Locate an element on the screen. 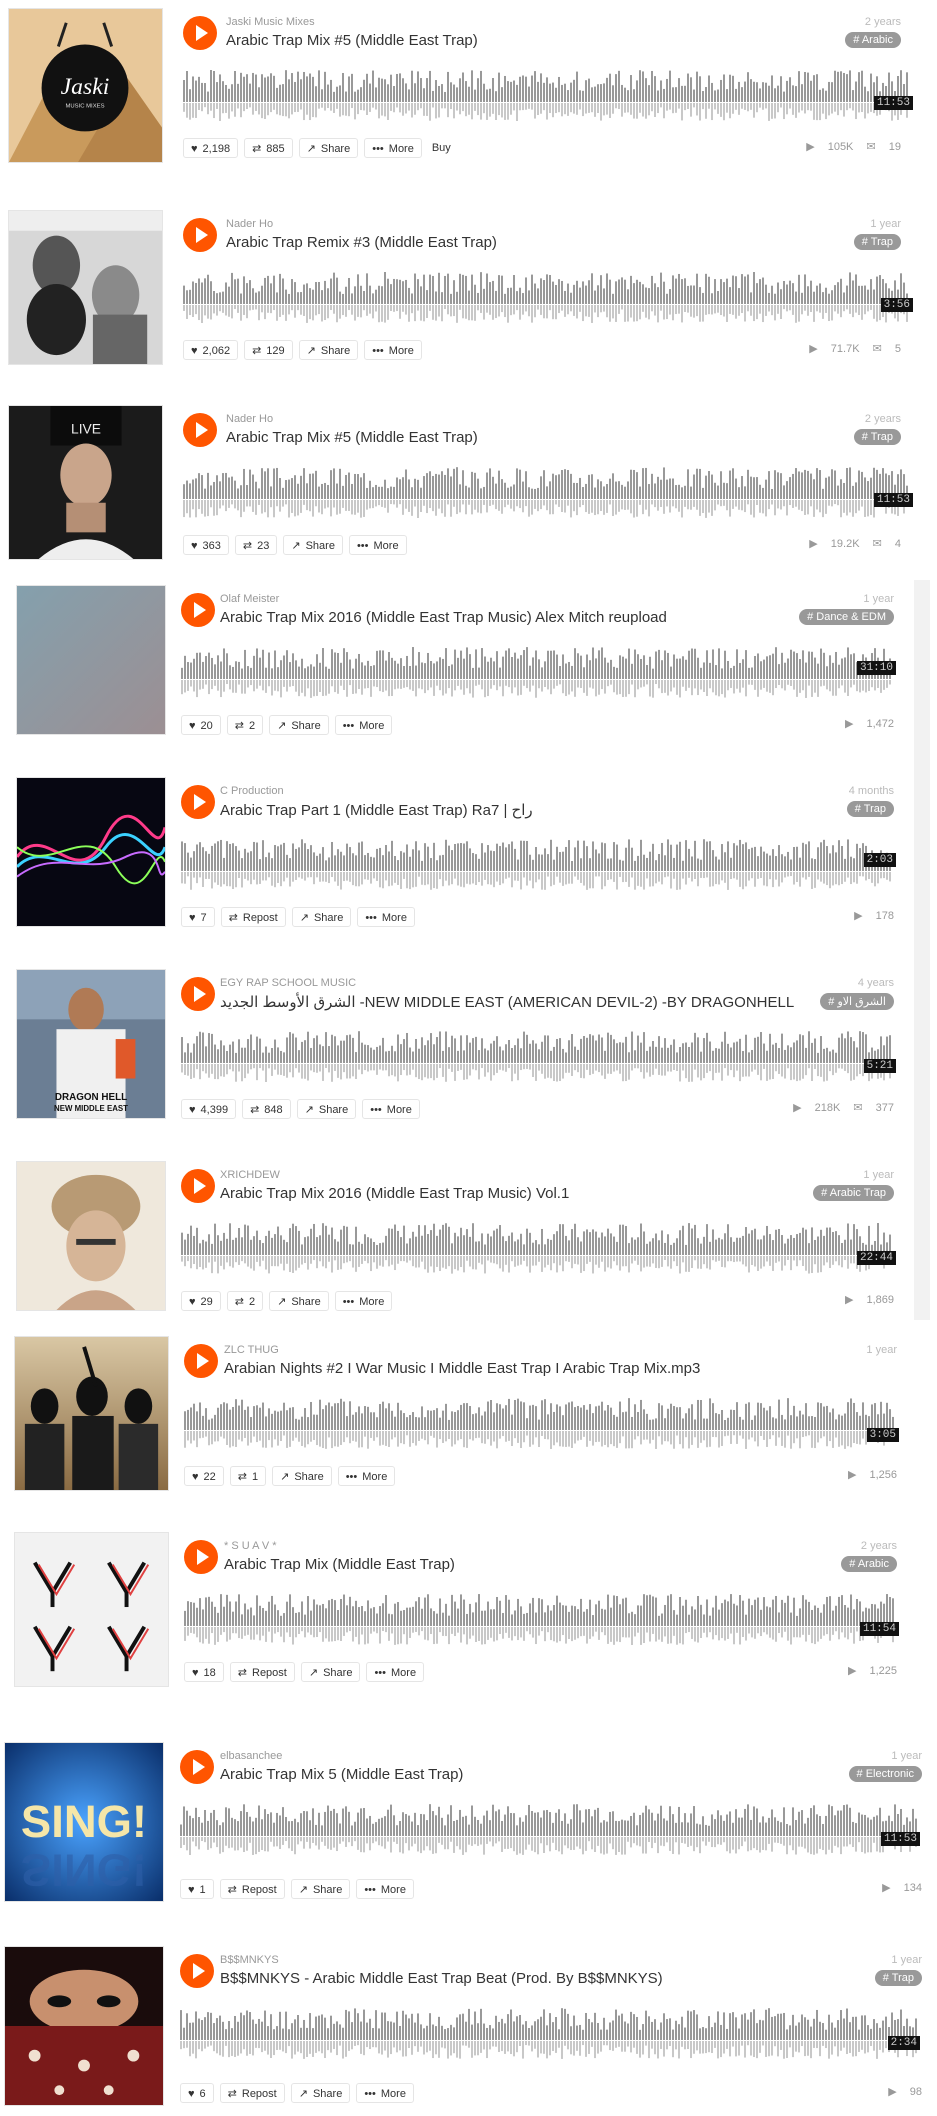 The width and height of the screenshot is (937, 2116). track-title: Arabic Trap Mix 5 (Middle East Trap) is located at coordinates (341, 1774).